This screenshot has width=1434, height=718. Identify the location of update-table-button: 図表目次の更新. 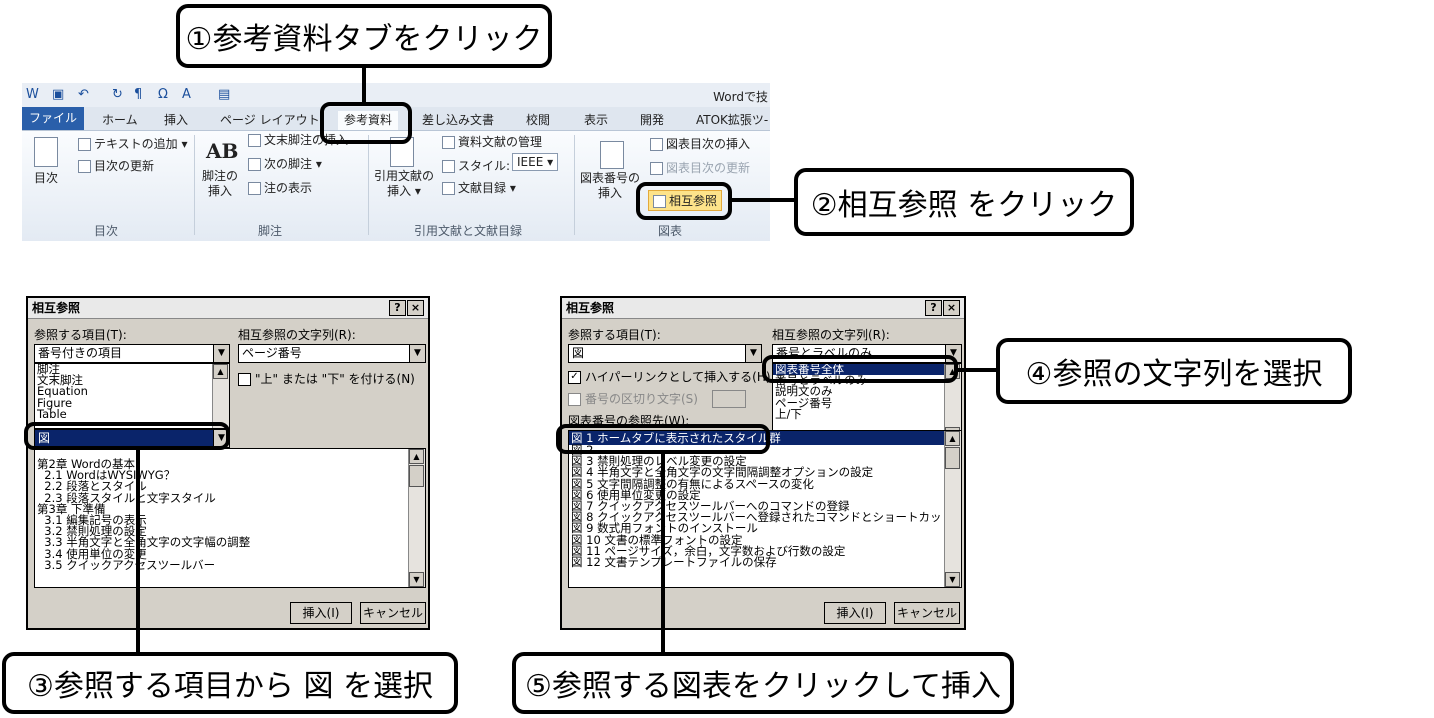
(700, 167).